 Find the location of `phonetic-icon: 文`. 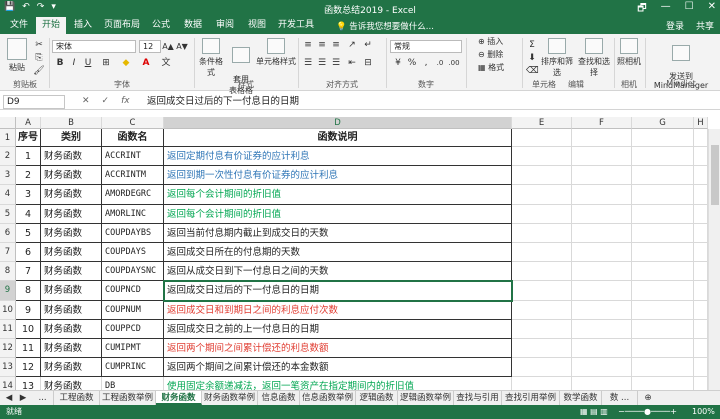

phonetic-icon: 文 is located at coordinates (166, 63).